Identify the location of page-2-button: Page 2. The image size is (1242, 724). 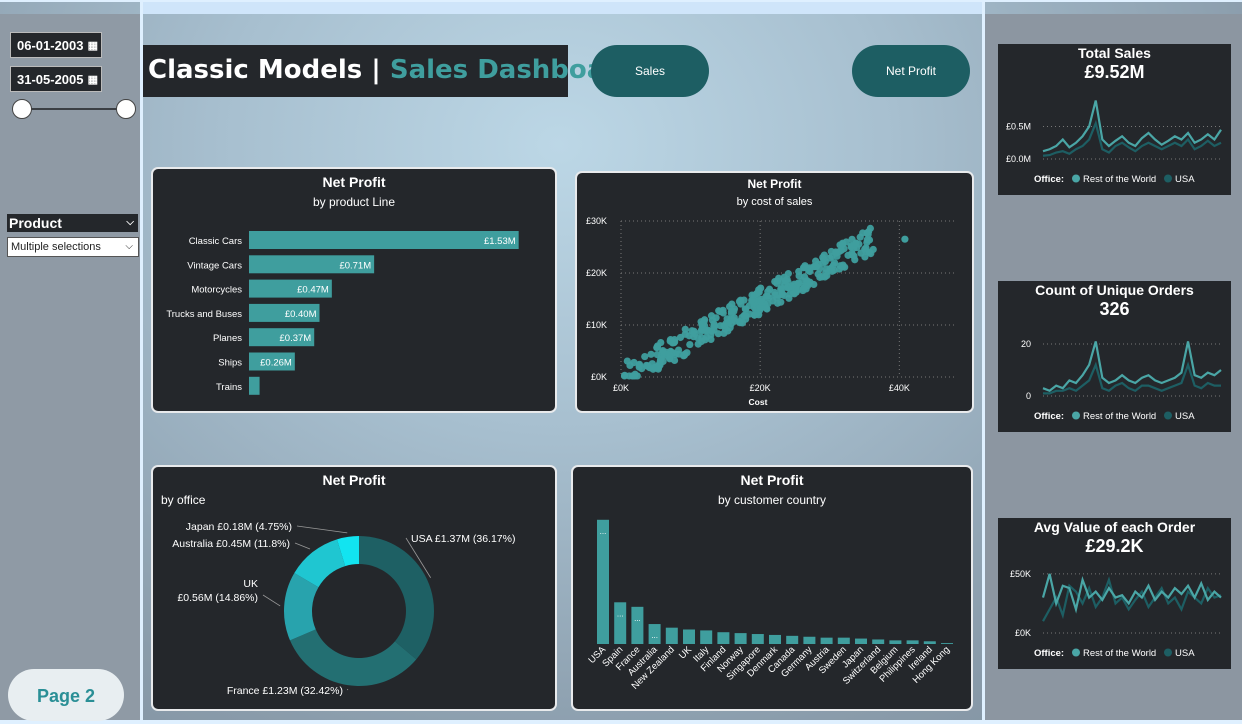
(66, 695).